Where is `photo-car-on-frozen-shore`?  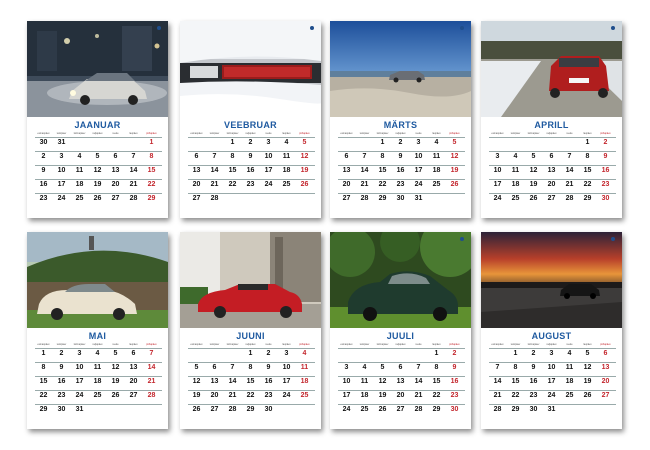
photo-car-on-frozen-shore is located at coordinates (400, 69).